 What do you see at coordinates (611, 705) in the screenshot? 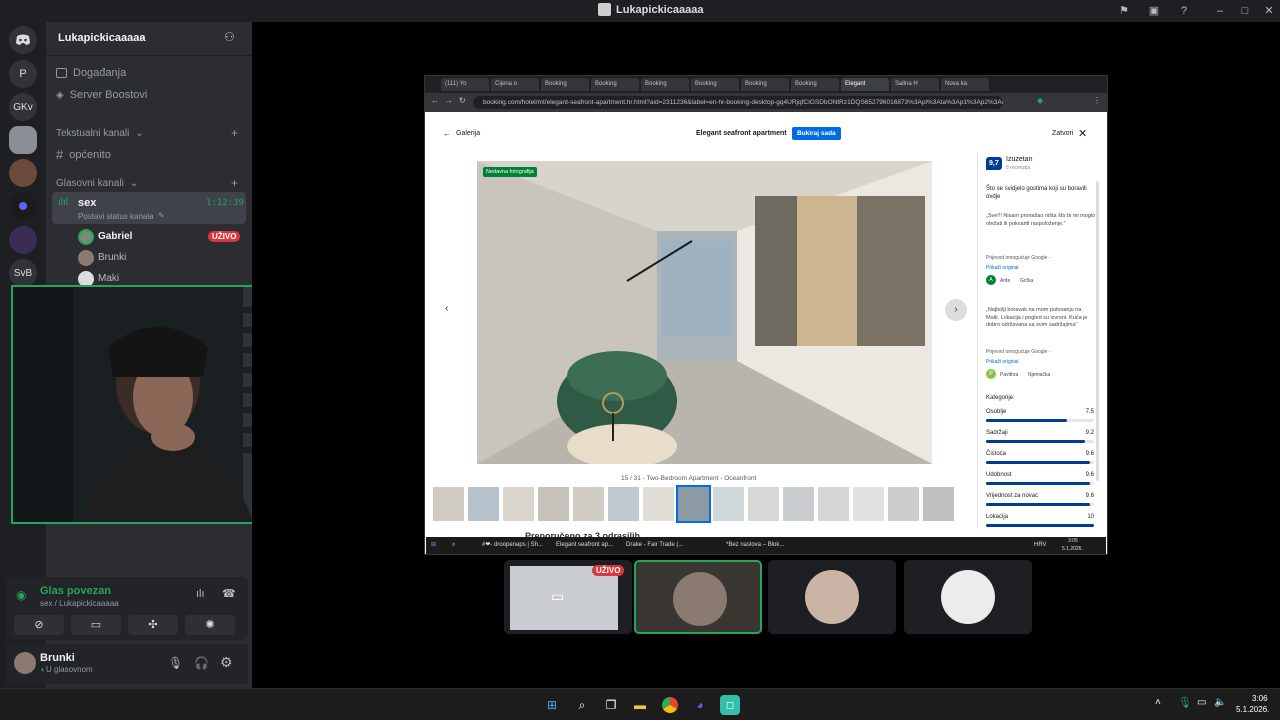
I see `task-view-icon: ❐` at bounding box center [611, 705].